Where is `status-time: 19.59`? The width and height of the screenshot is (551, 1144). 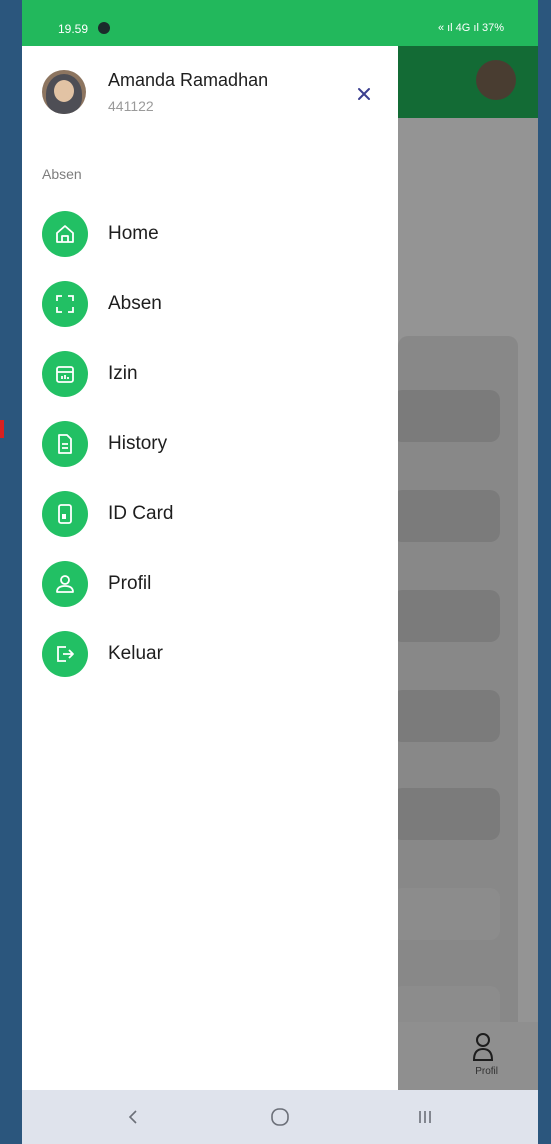
status-time: 19.59 is located at coordinates (73, 29).